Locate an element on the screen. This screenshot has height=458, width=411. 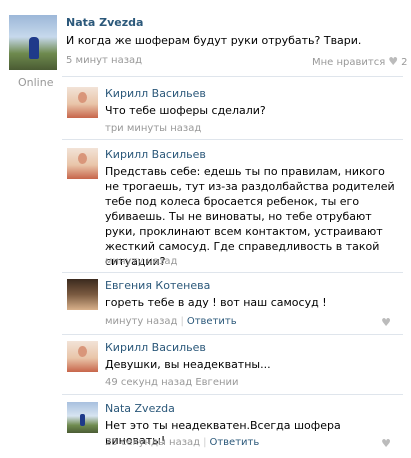
like-label: Мне нравится is located at coordinates (349, 62).